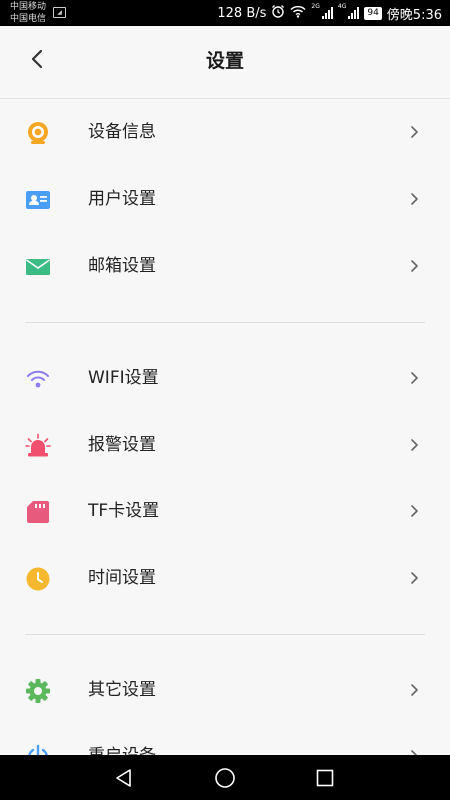 This screenshot has width=450, height=800. What do you see at coordinates (225, 578) in the screenshot?
I see `setting-item-time: 时间设置` at bounding box center [225, 578].